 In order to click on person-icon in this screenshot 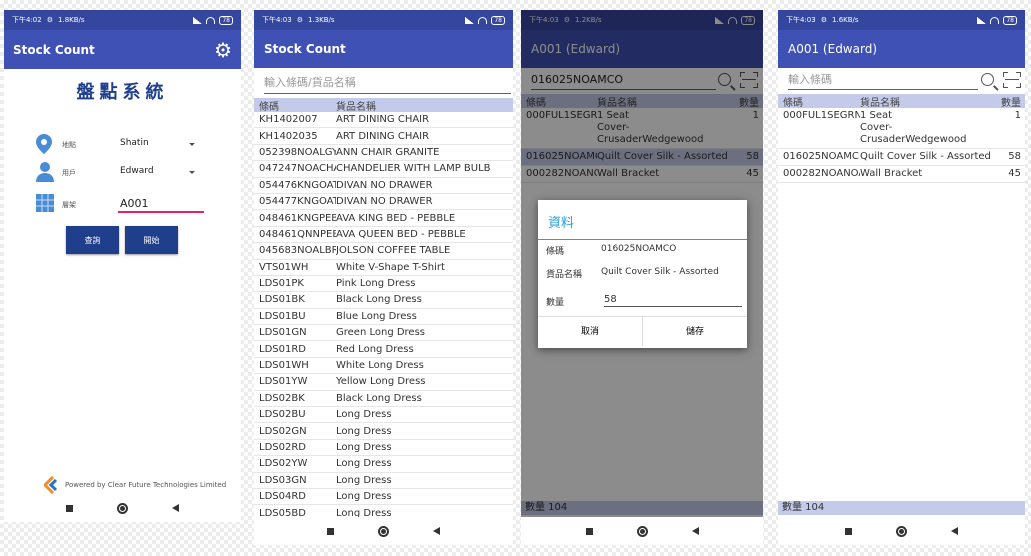, I will do `click(45, 172)`.